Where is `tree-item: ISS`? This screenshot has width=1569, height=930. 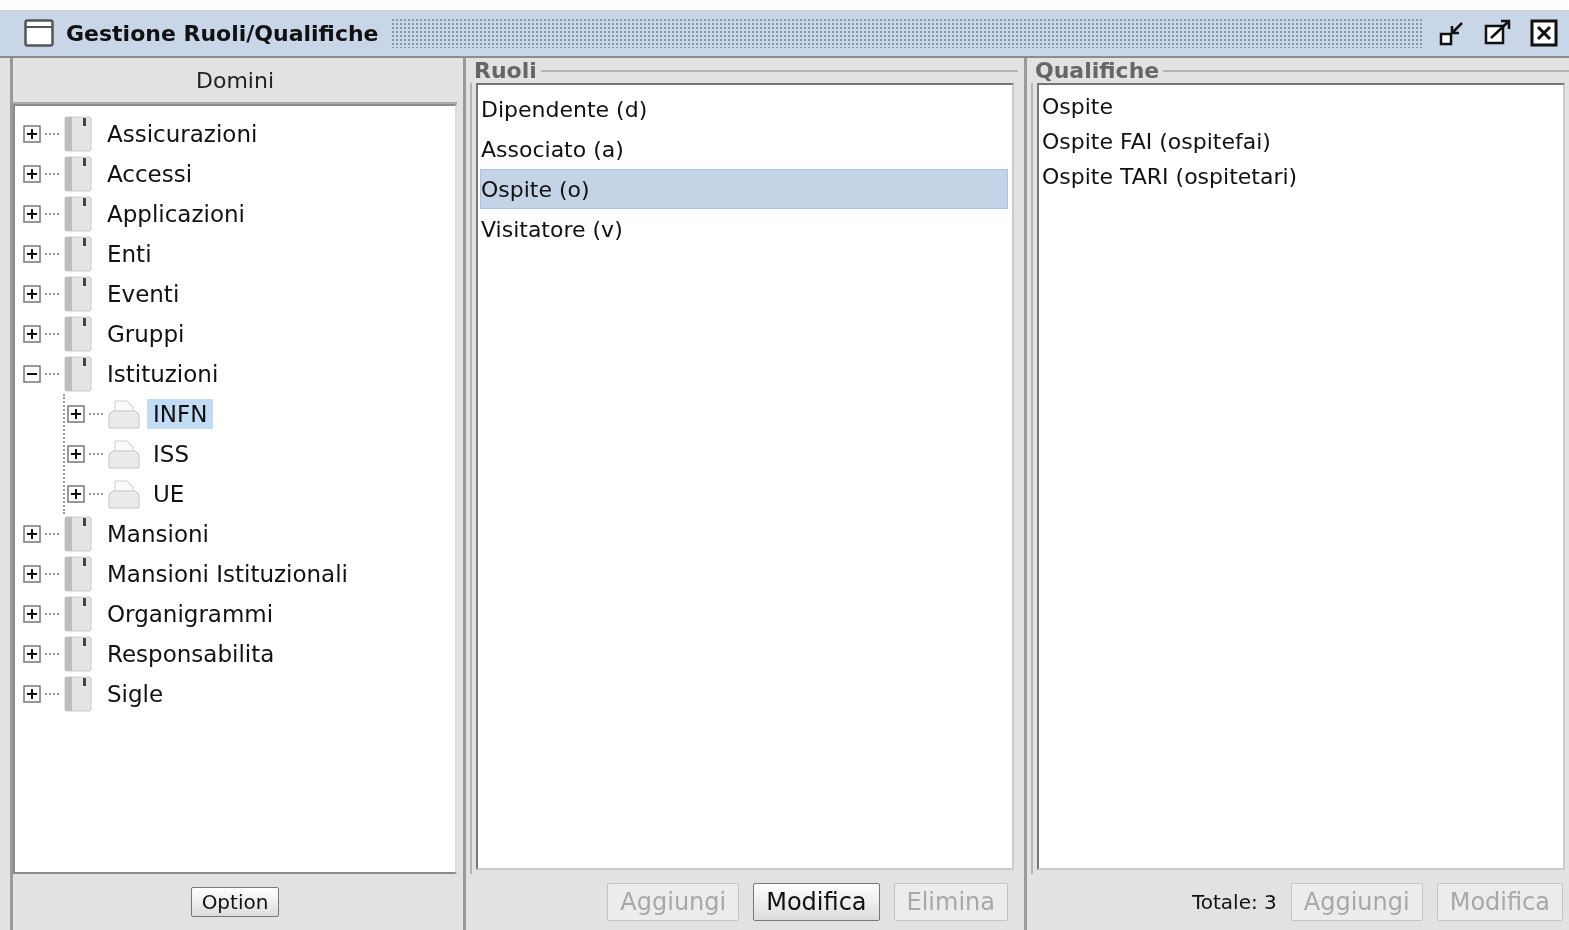 tree-item: ISS is located at coordinates (171, 454).